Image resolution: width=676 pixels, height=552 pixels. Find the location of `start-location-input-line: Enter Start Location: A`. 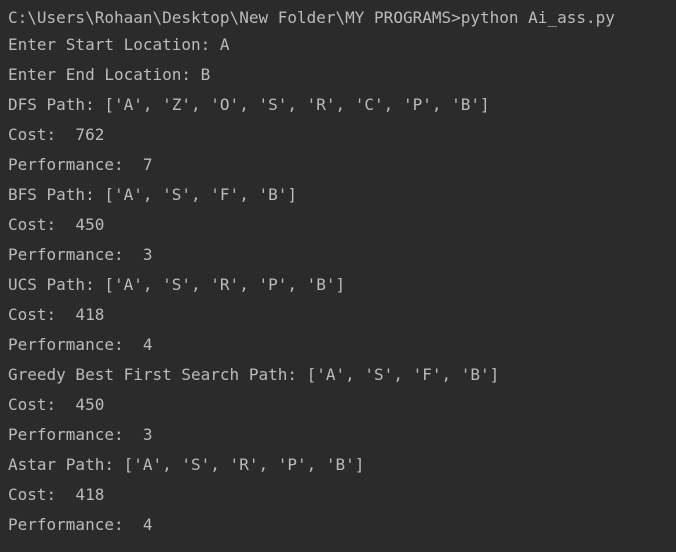

start-location-input-line: Enter Start Location: A is located at coordinates (119, 44).